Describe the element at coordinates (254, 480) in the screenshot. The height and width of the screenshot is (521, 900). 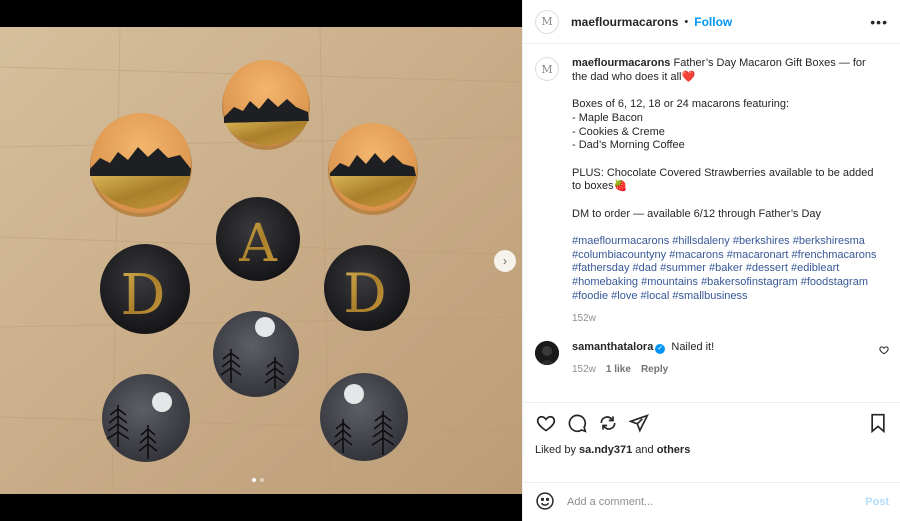
I see `carousel-dot-active` at that location.